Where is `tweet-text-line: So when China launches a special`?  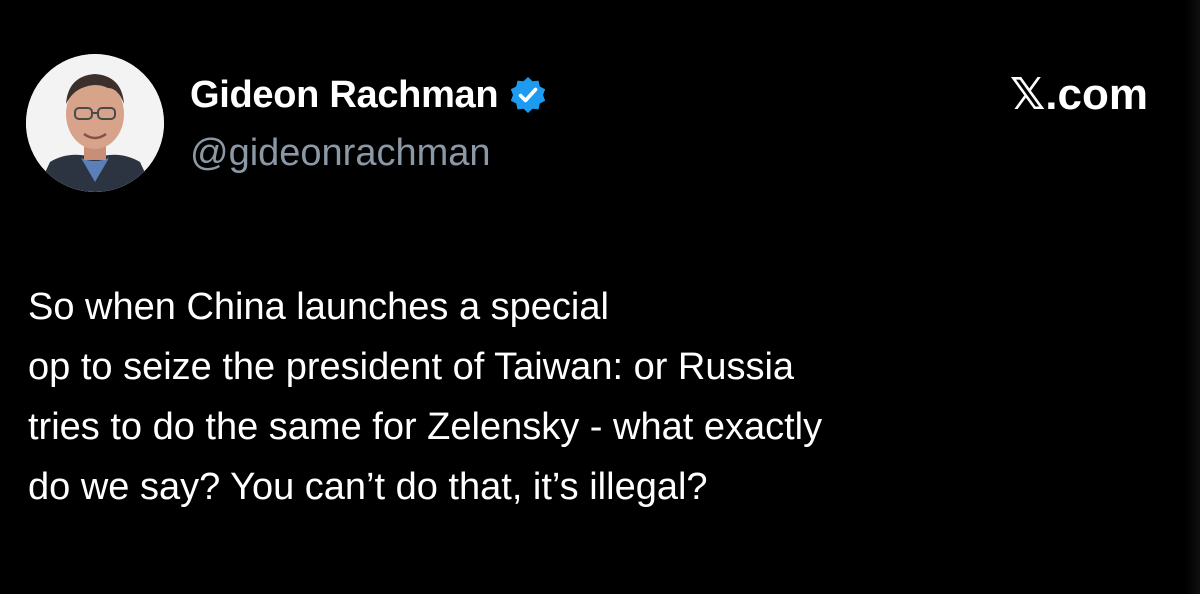 tweet-text-line: So when China launches a special is located at coordinates (318, 307).